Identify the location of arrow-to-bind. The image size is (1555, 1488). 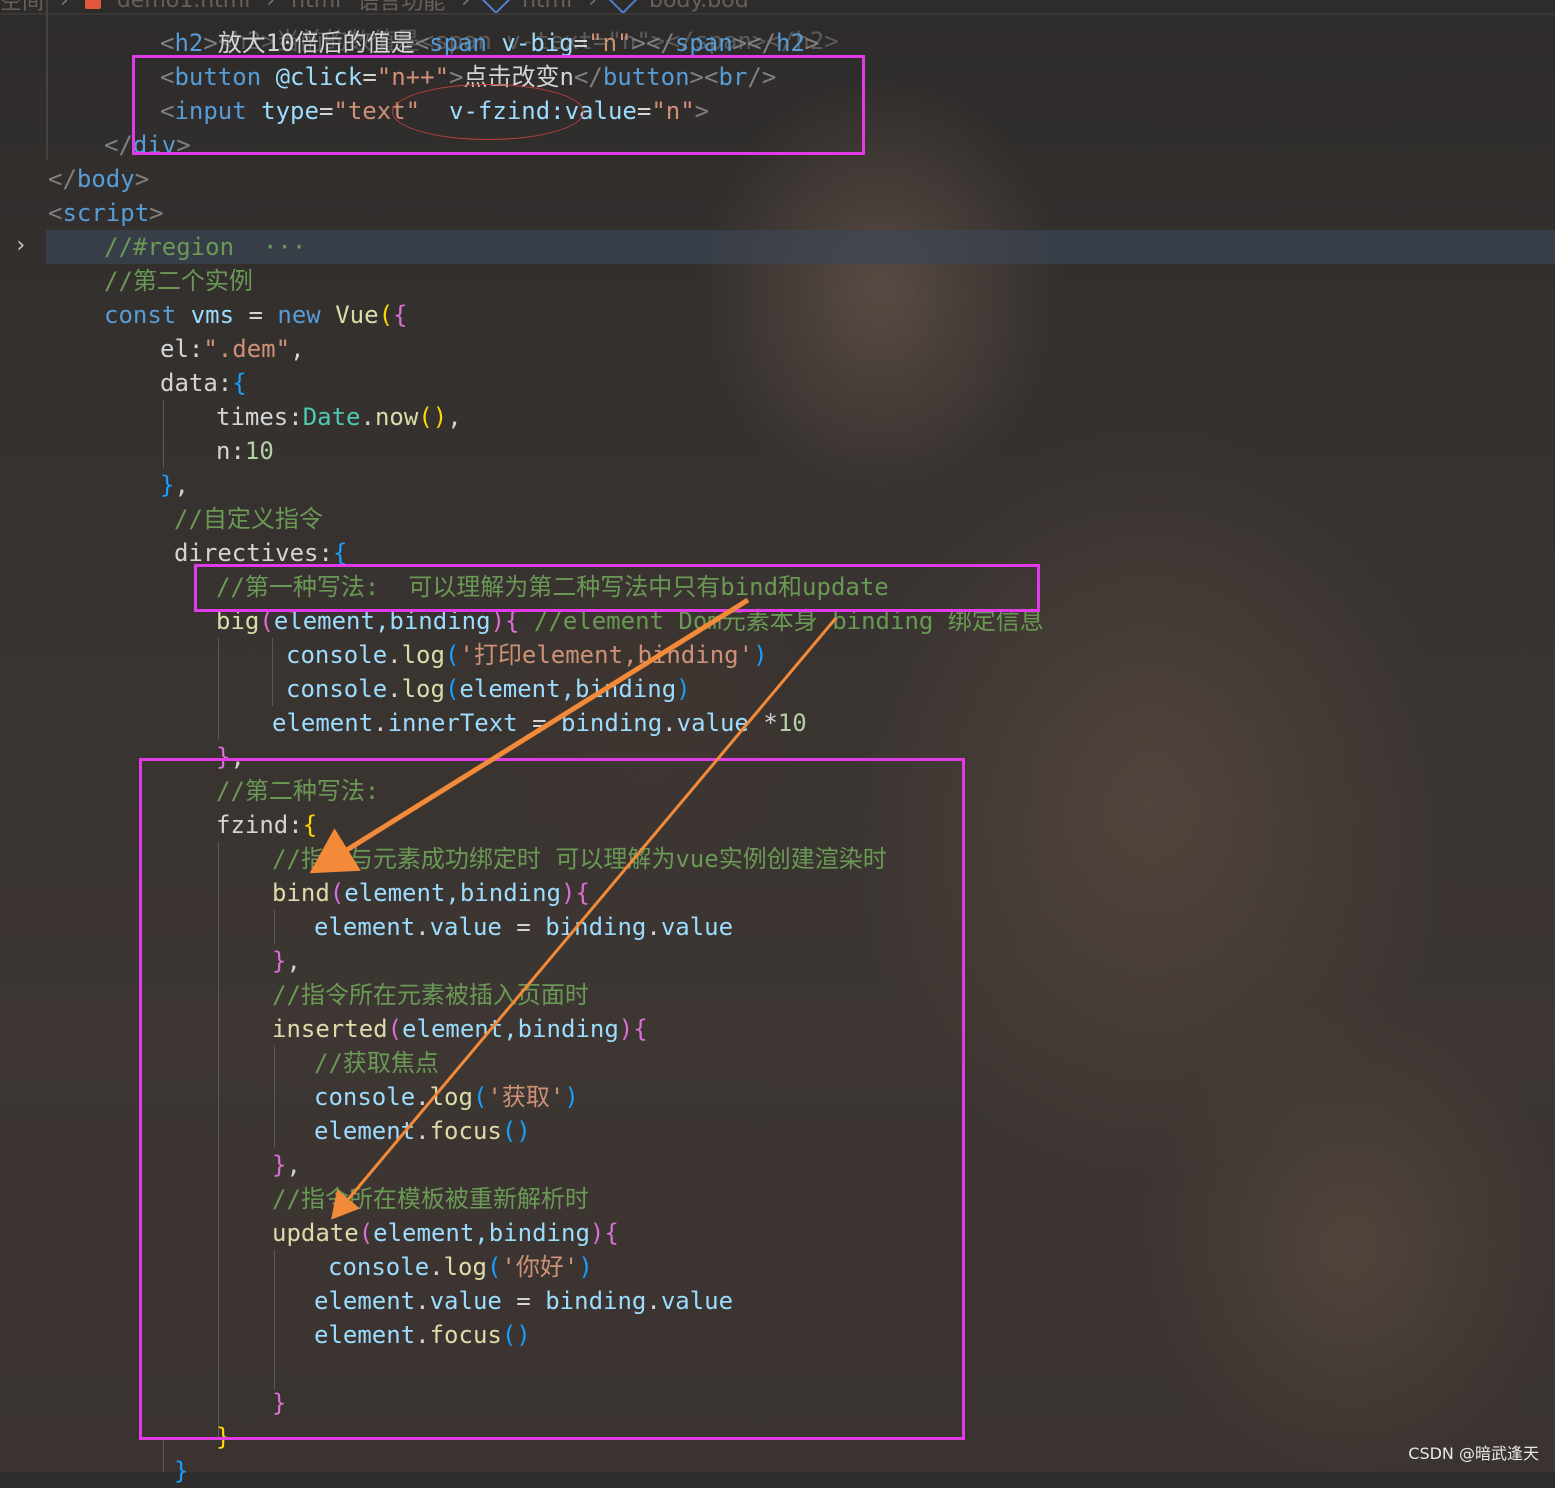
(529, 735).